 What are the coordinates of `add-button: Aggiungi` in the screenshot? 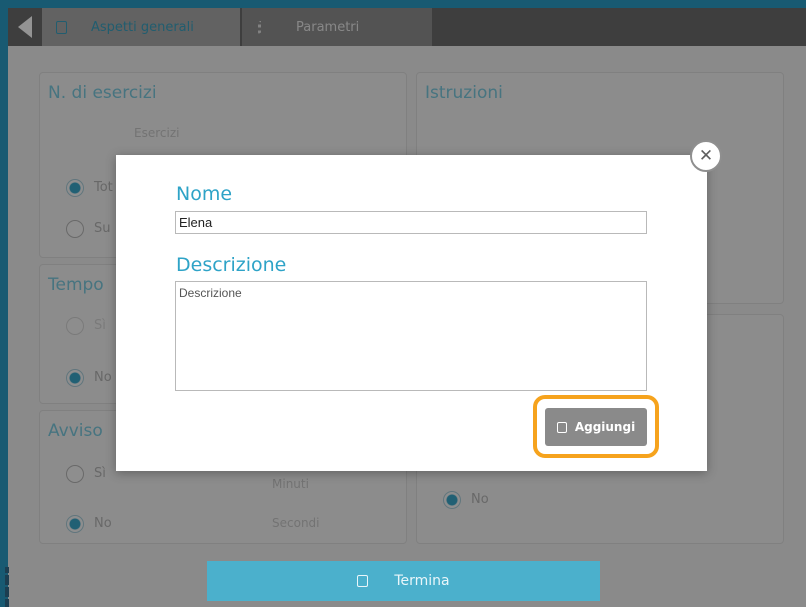 It's located at (596, 427).